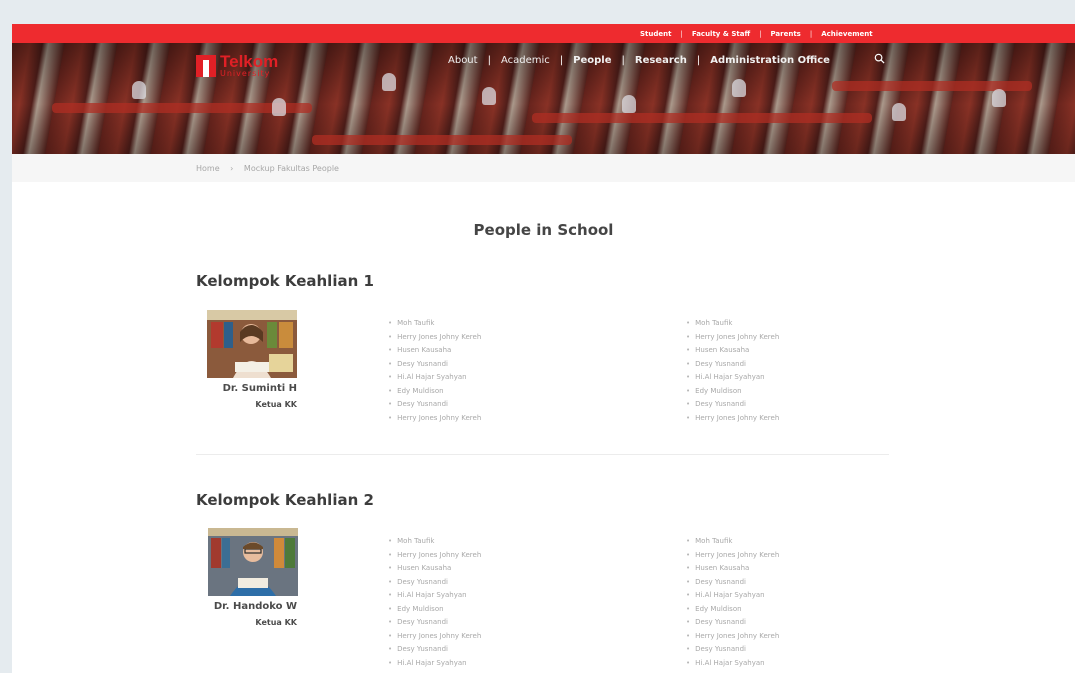 The width and height of the screenshot is (1075, 673). I want to click on photo-handoko, so click(253, 562).